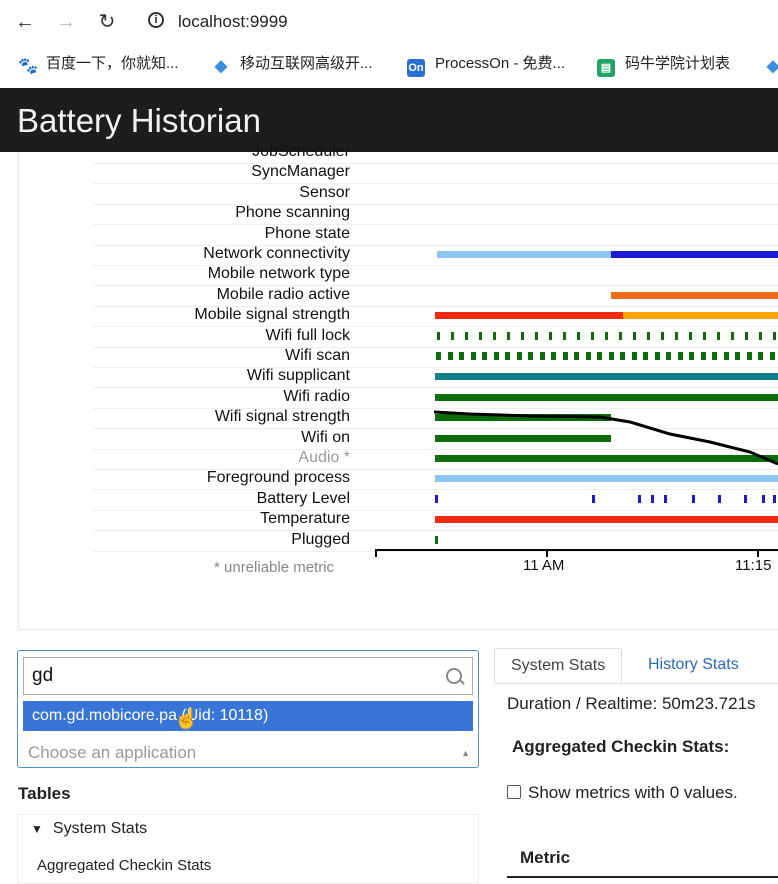 The image size is (778, 884). I want to click on section-label: System Stats, so click(100, 828).